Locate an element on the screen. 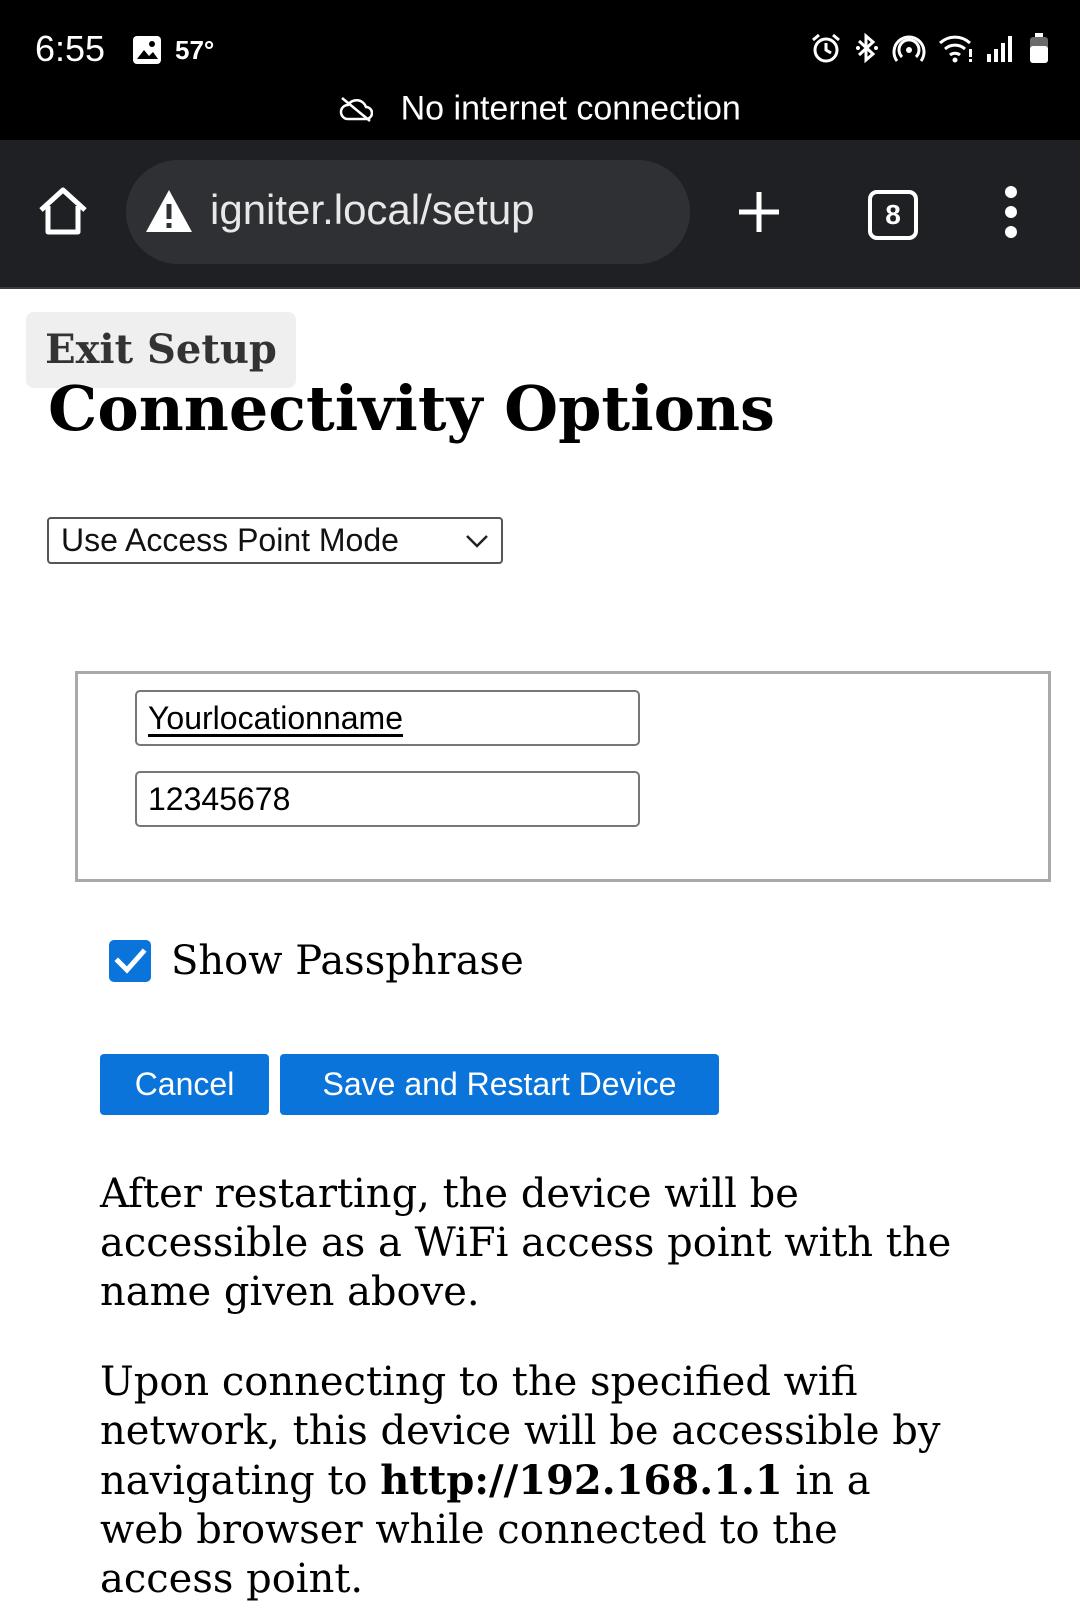 The height and width of the screenshot is (1620, 1080). tab-count: 8 is located at coordinates (893, 214).